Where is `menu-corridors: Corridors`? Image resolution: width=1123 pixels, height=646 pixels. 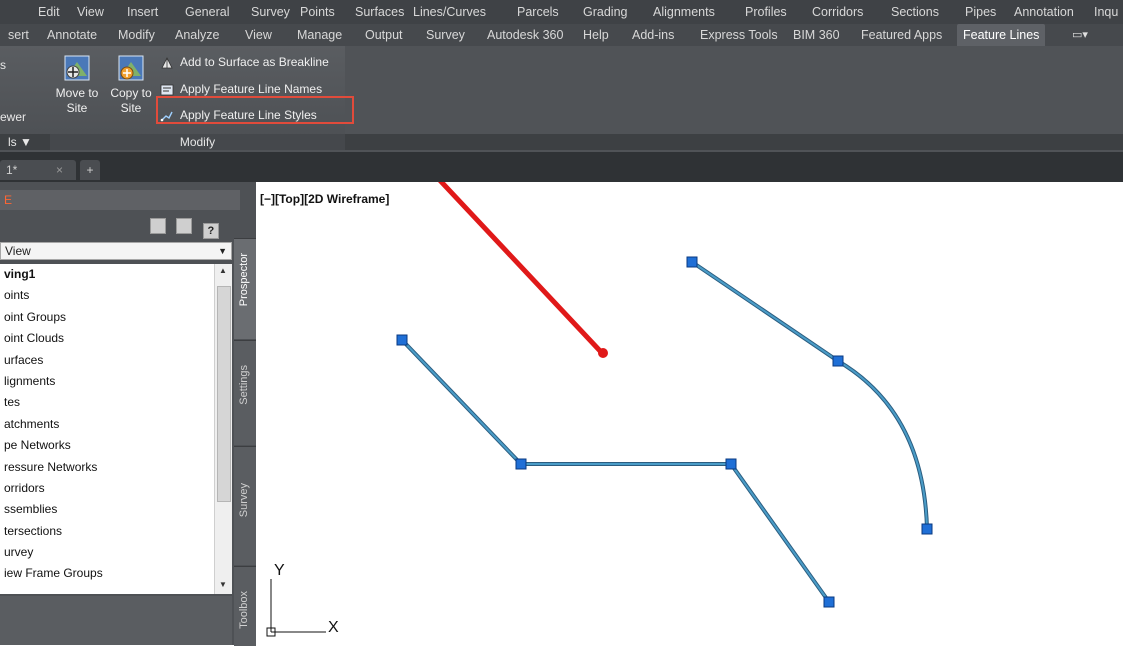 menu-corridors: Corridors is located at coordinates (837, 12).